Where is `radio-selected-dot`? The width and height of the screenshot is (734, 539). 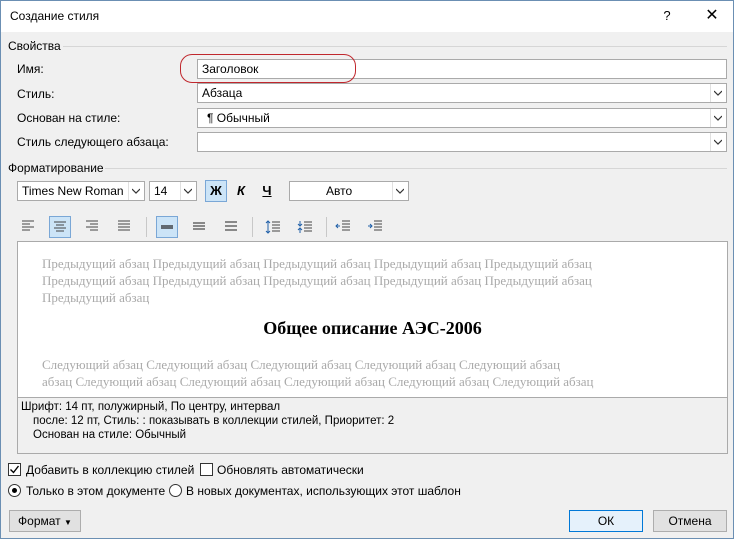
radio-selected-dot is located at coordinates (14, 490).